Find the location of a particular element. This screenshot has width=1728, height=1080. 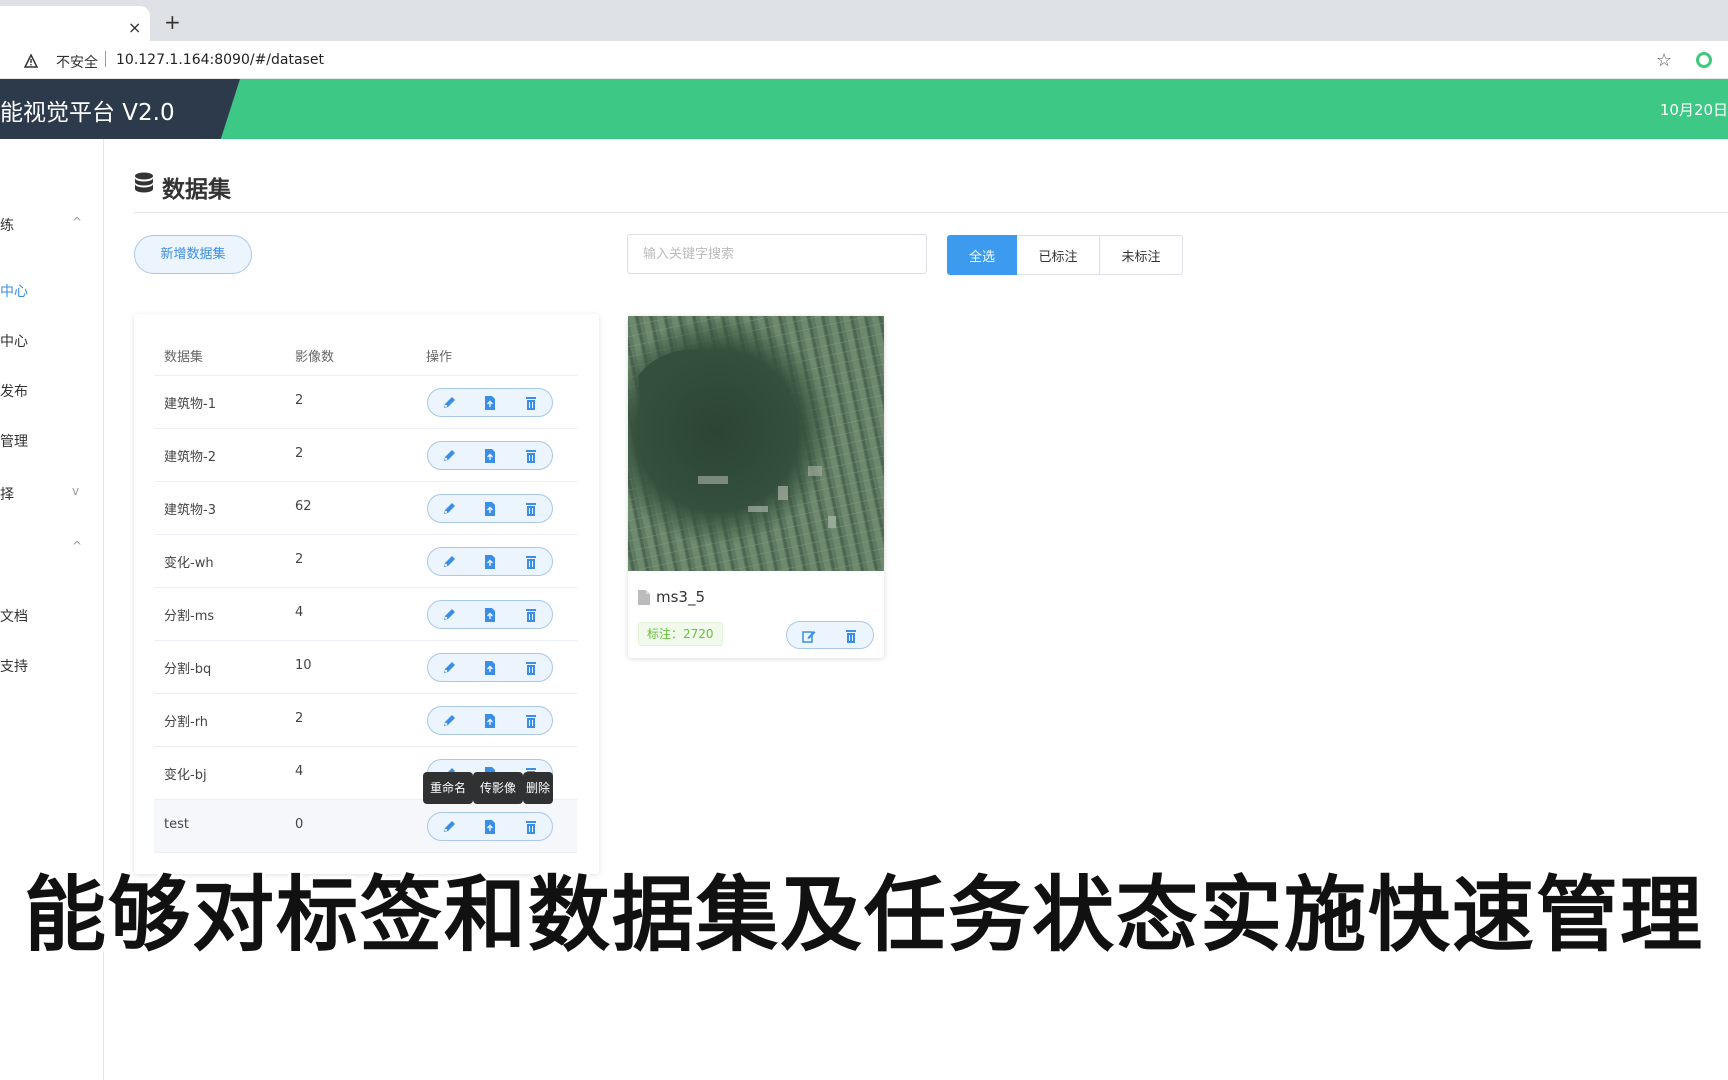

column-header-count: 影像数 is located at coordinates (315, 357).